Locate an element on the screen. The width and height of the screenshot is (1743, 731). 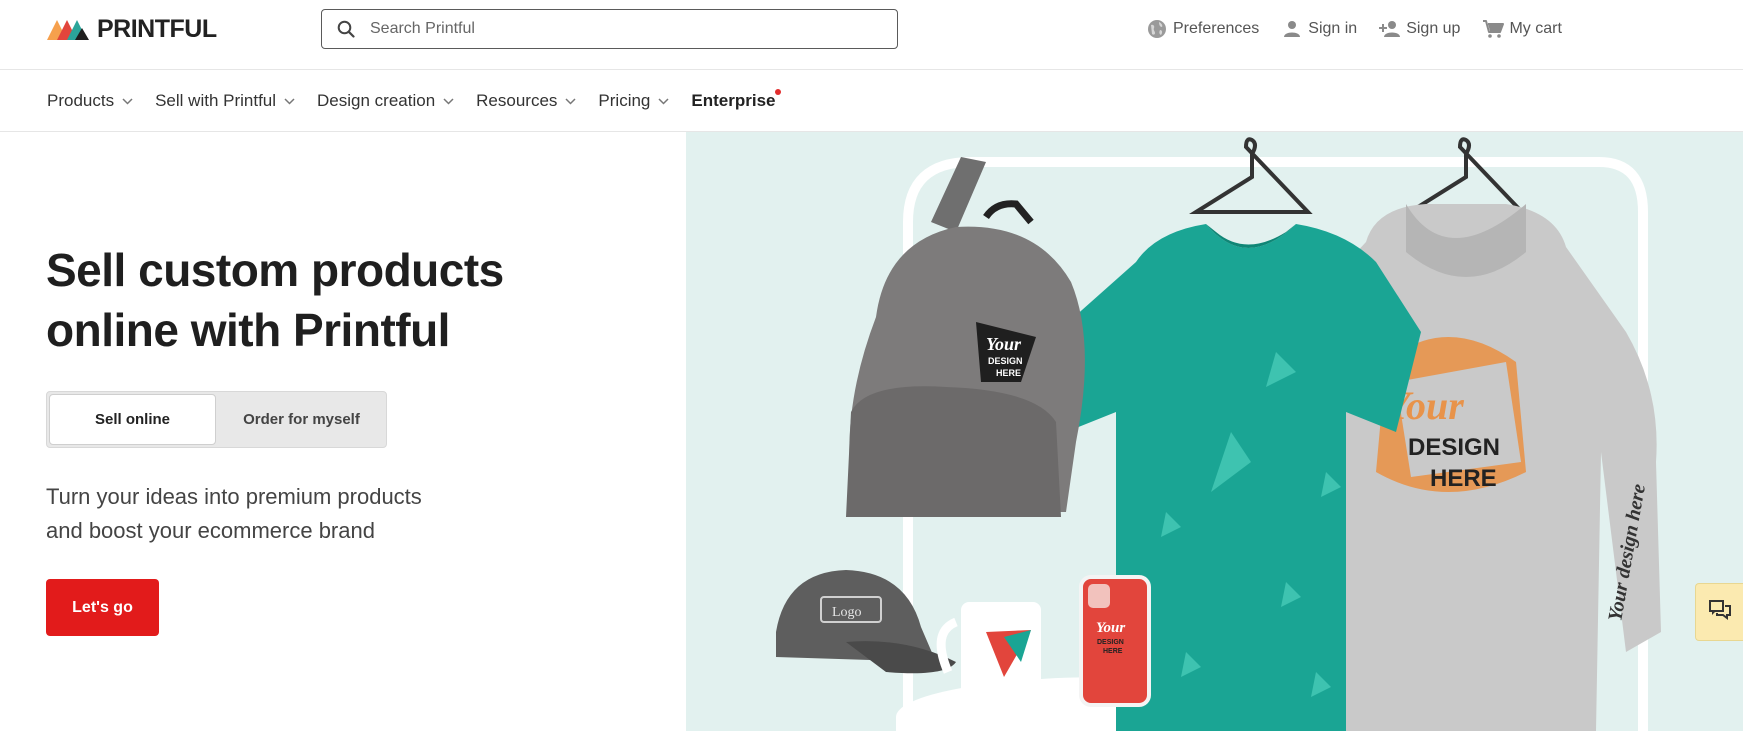
user-icon is located at coordinates (1292, 29).